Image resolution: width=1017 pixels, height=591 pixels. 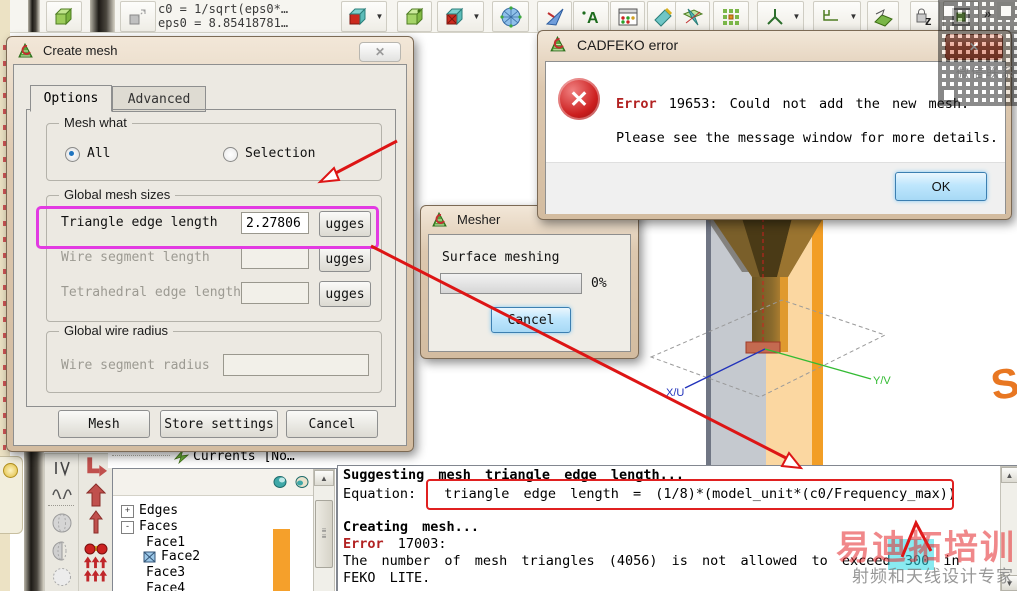 I want to click on tree-item-faces: Faces, so click(x=158, y=526).